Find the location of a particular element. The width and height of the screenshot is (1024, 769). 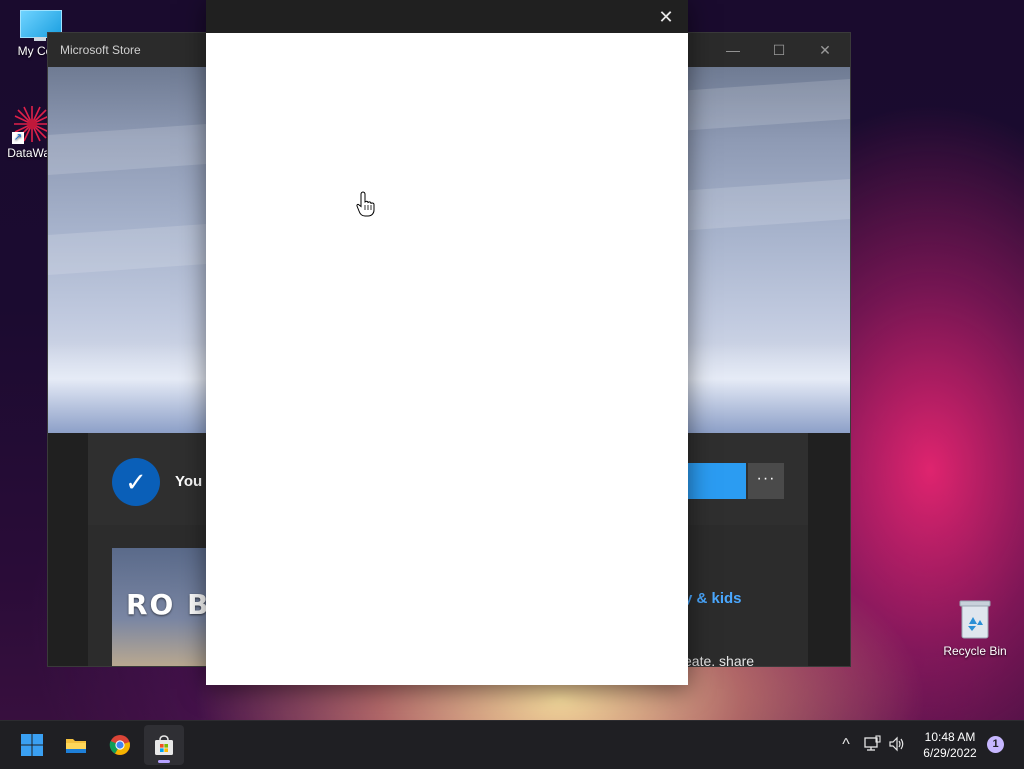

network-icon is located at coordinates (872, 745).